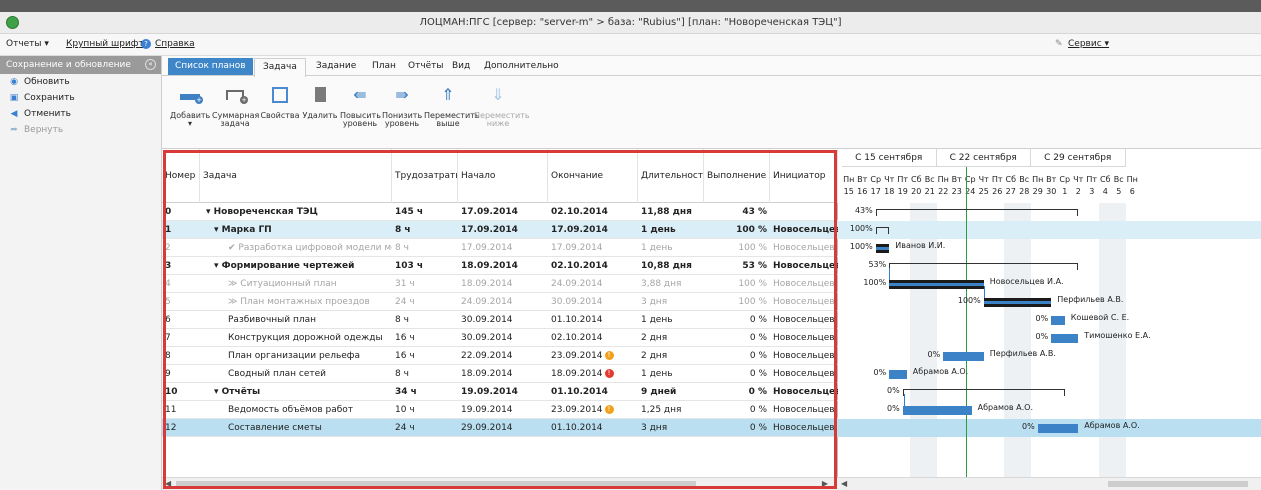 The width and height of the screenshot is (1261, 490). I want to click on gantt-scroll-thumb, so click(1178, 484).